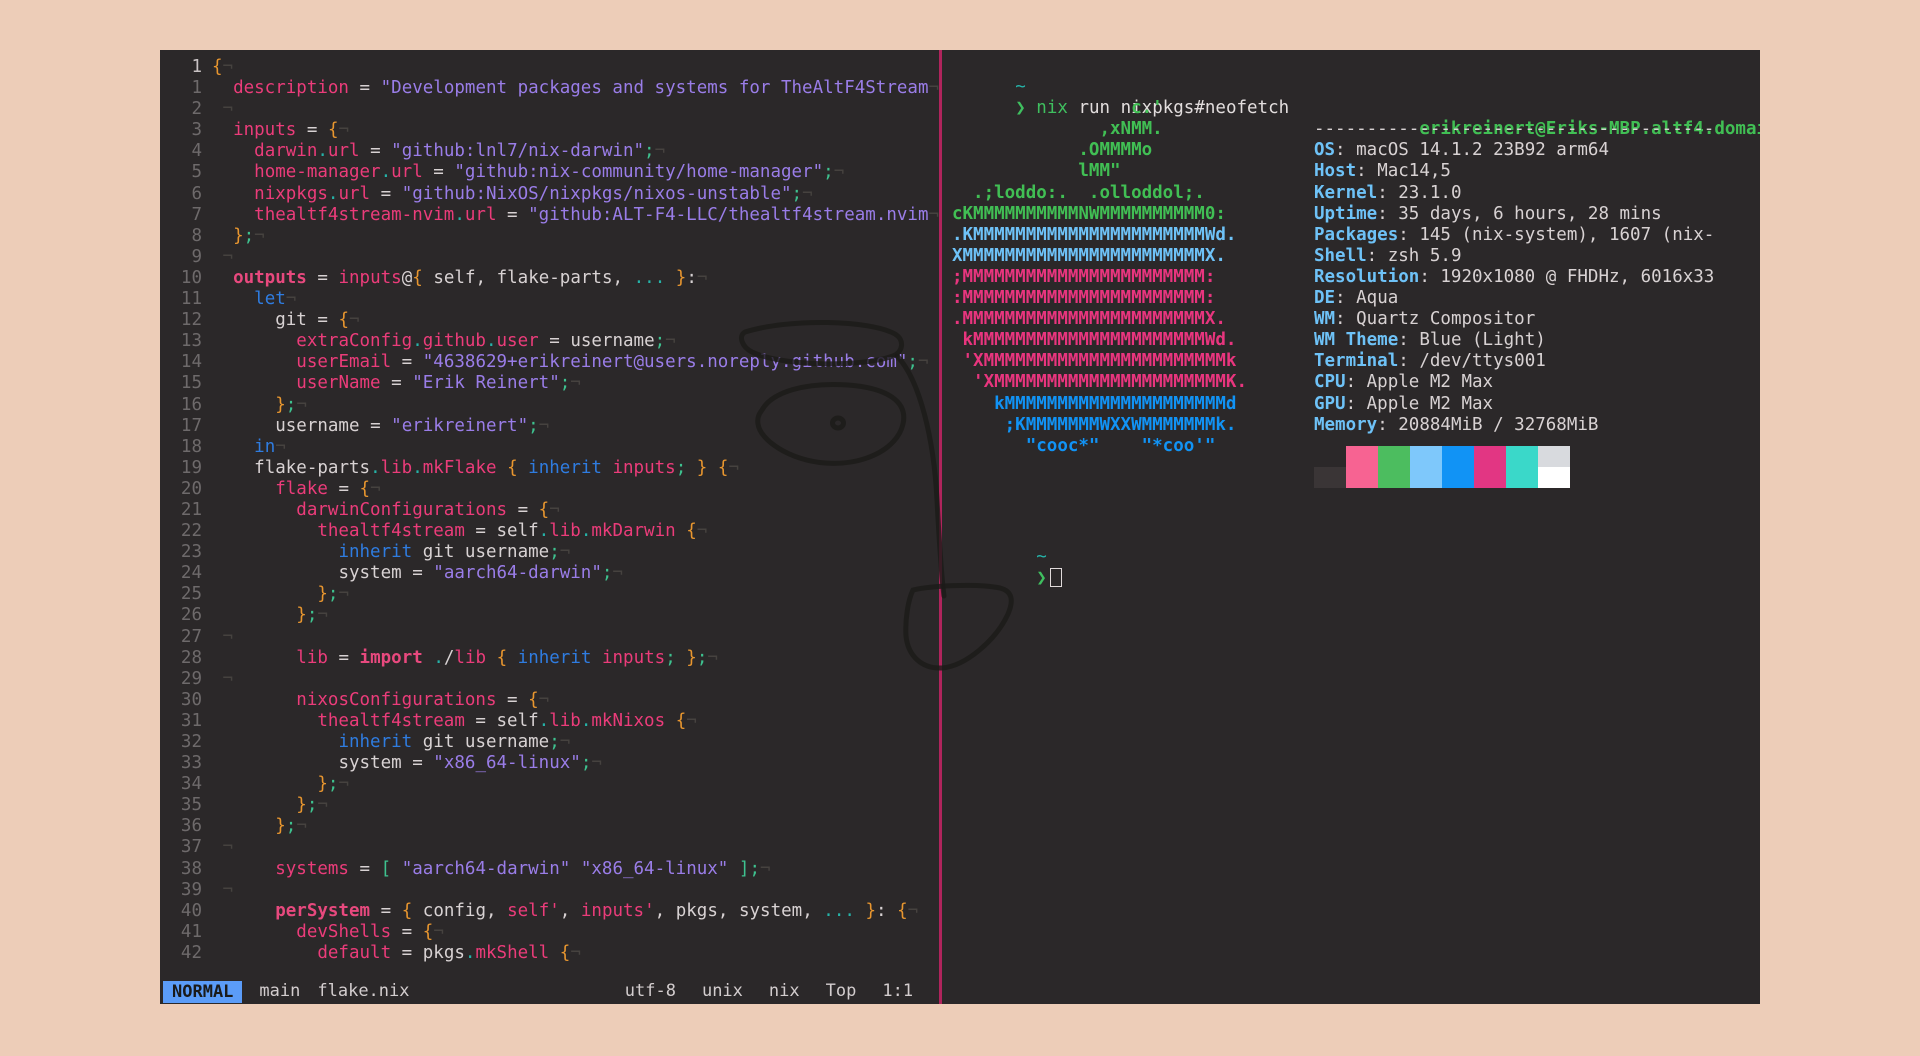 The image size is (1920, 1056). Describe the element at coordinates (549, 763) in the screenshot. I see `code-line: 33 system = "x86_64-linux";¬` at that location.